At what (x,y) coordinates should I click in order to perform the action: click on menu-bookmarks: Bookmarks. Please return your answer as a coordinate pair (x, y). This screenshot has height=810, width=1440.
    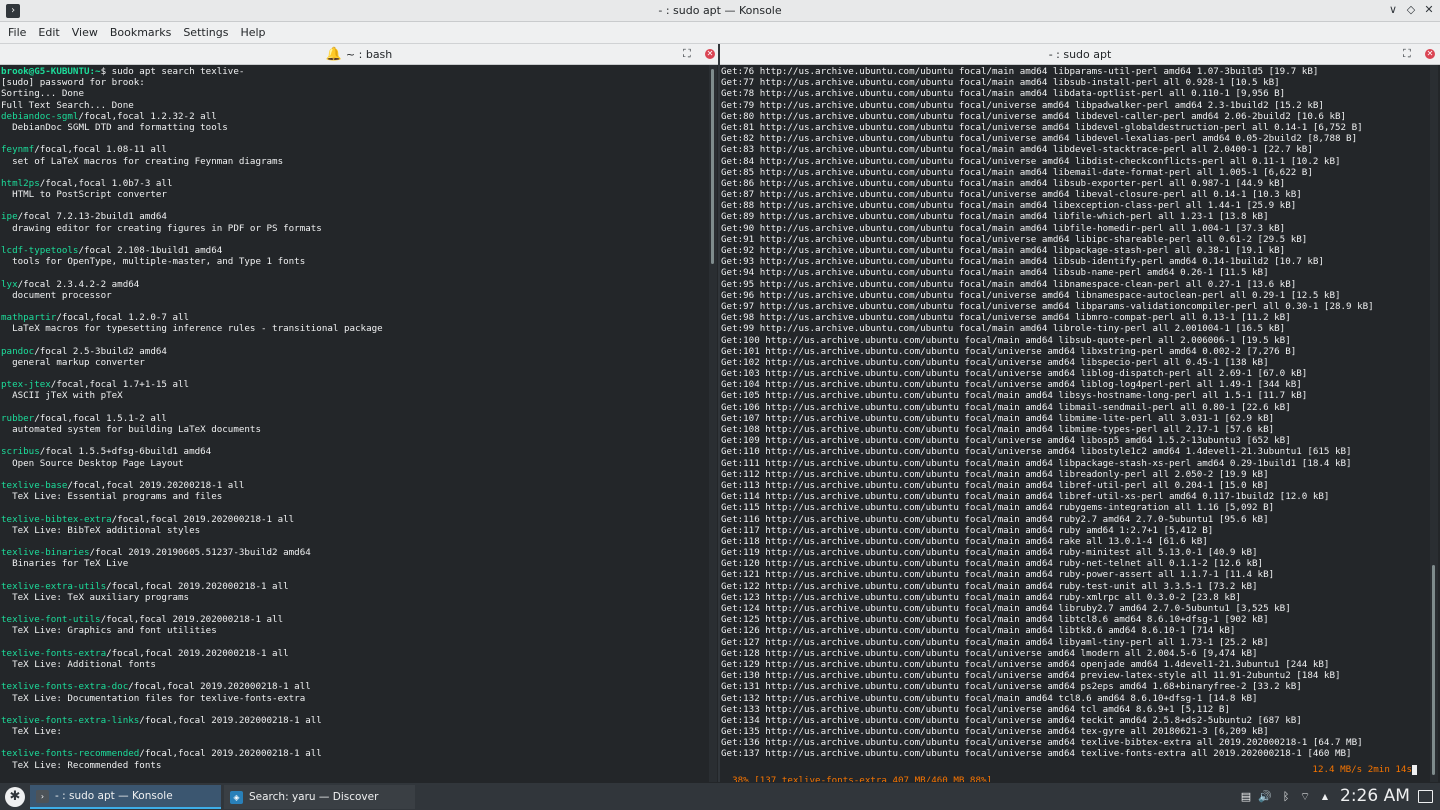
    Looking at the image, I should click on (140, 33).